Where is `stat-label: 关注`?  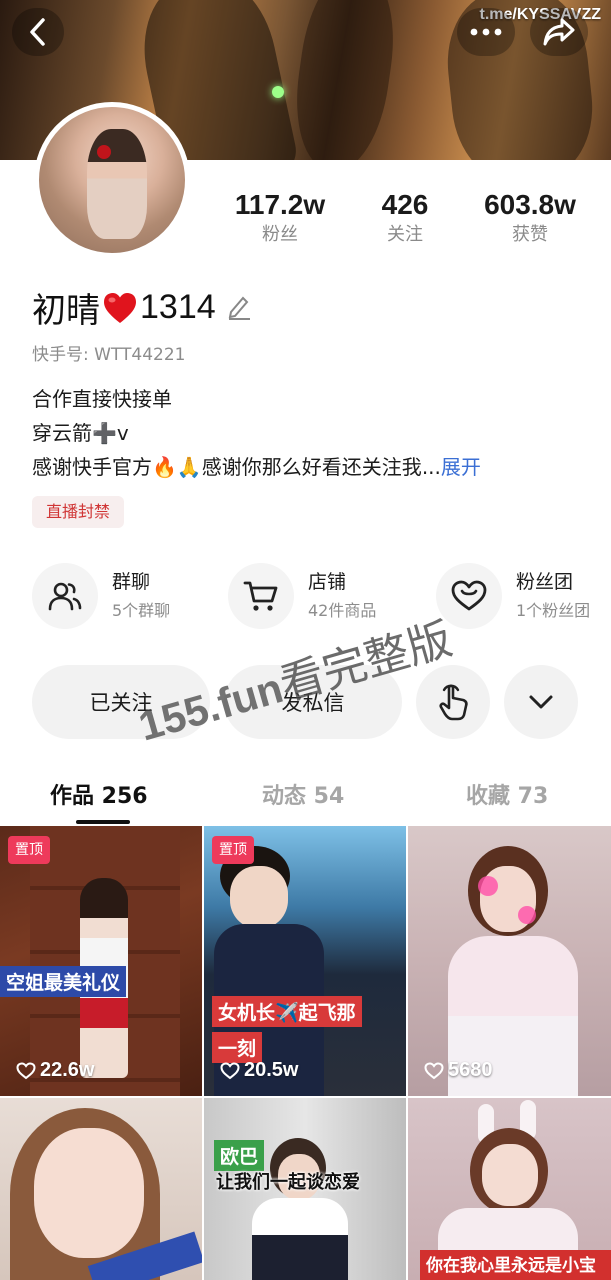 stat-label: 关注 is located at coordinates (405, 234).